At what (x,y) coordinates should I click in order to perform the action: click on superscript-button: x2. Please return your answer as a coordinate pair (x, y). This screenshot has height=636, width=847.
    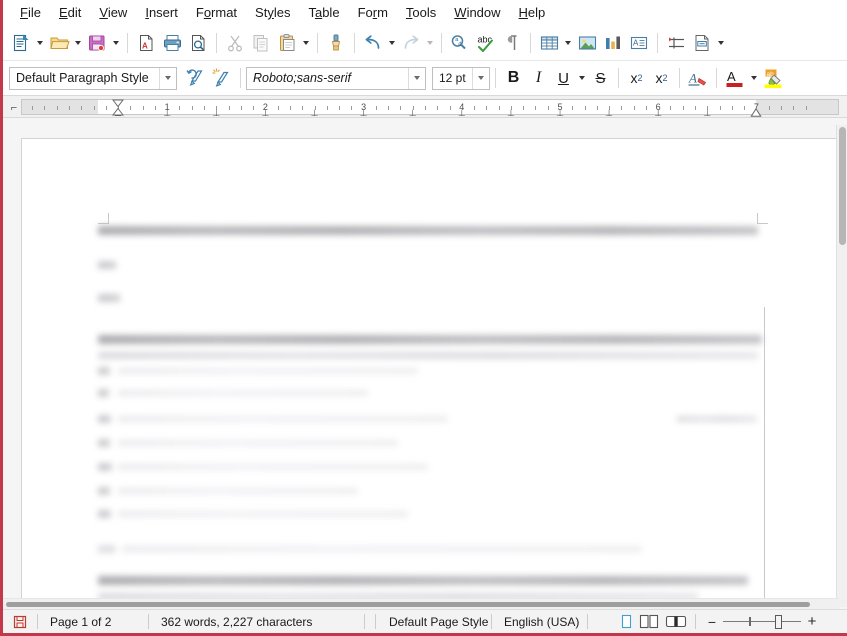
    Looking at the image, I should click on (636, 78).